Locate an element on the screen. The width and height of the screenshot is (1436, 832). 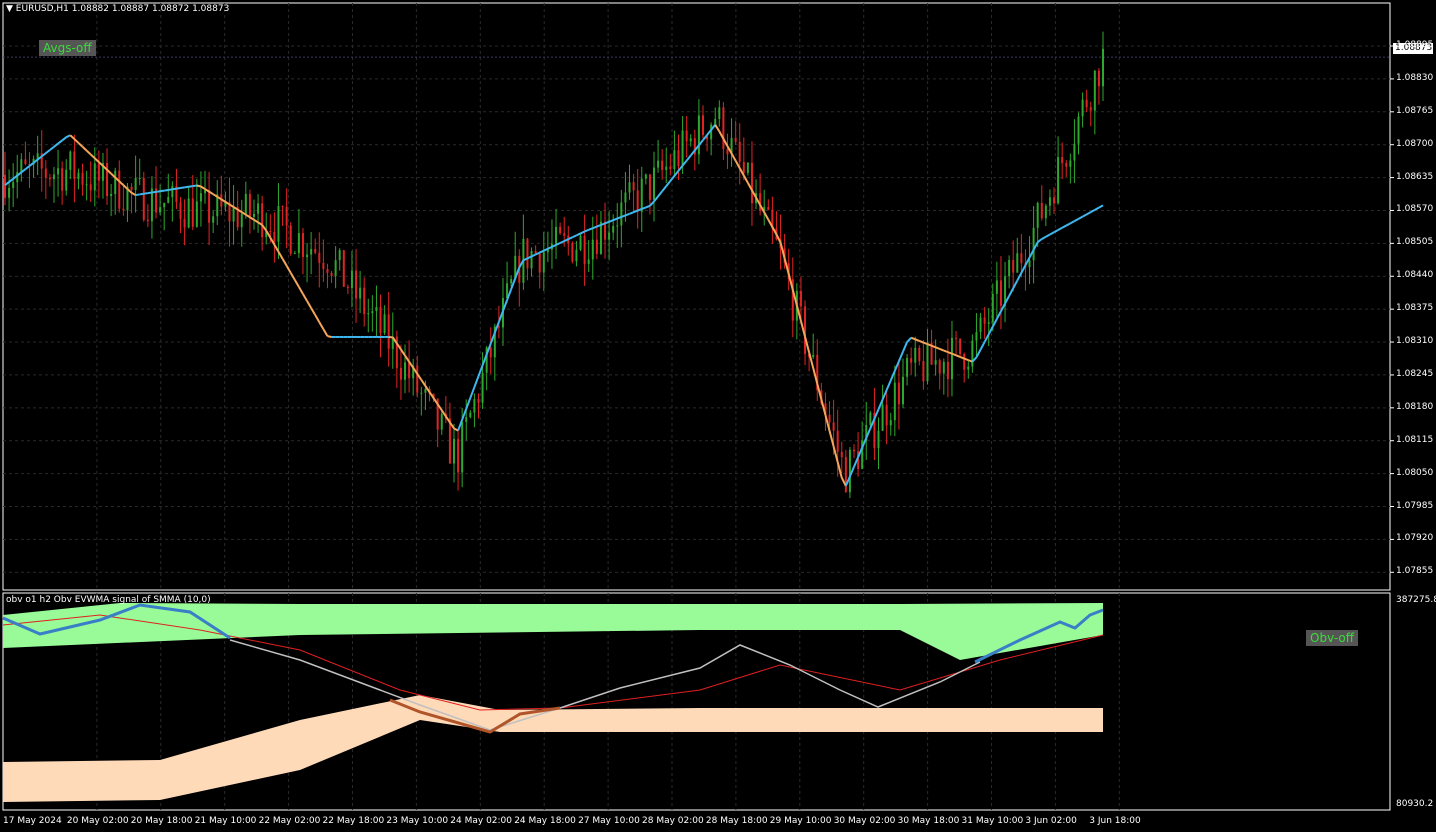
symbol-timeframe: EURUSD,H1 is located at coordinates (42, 9).